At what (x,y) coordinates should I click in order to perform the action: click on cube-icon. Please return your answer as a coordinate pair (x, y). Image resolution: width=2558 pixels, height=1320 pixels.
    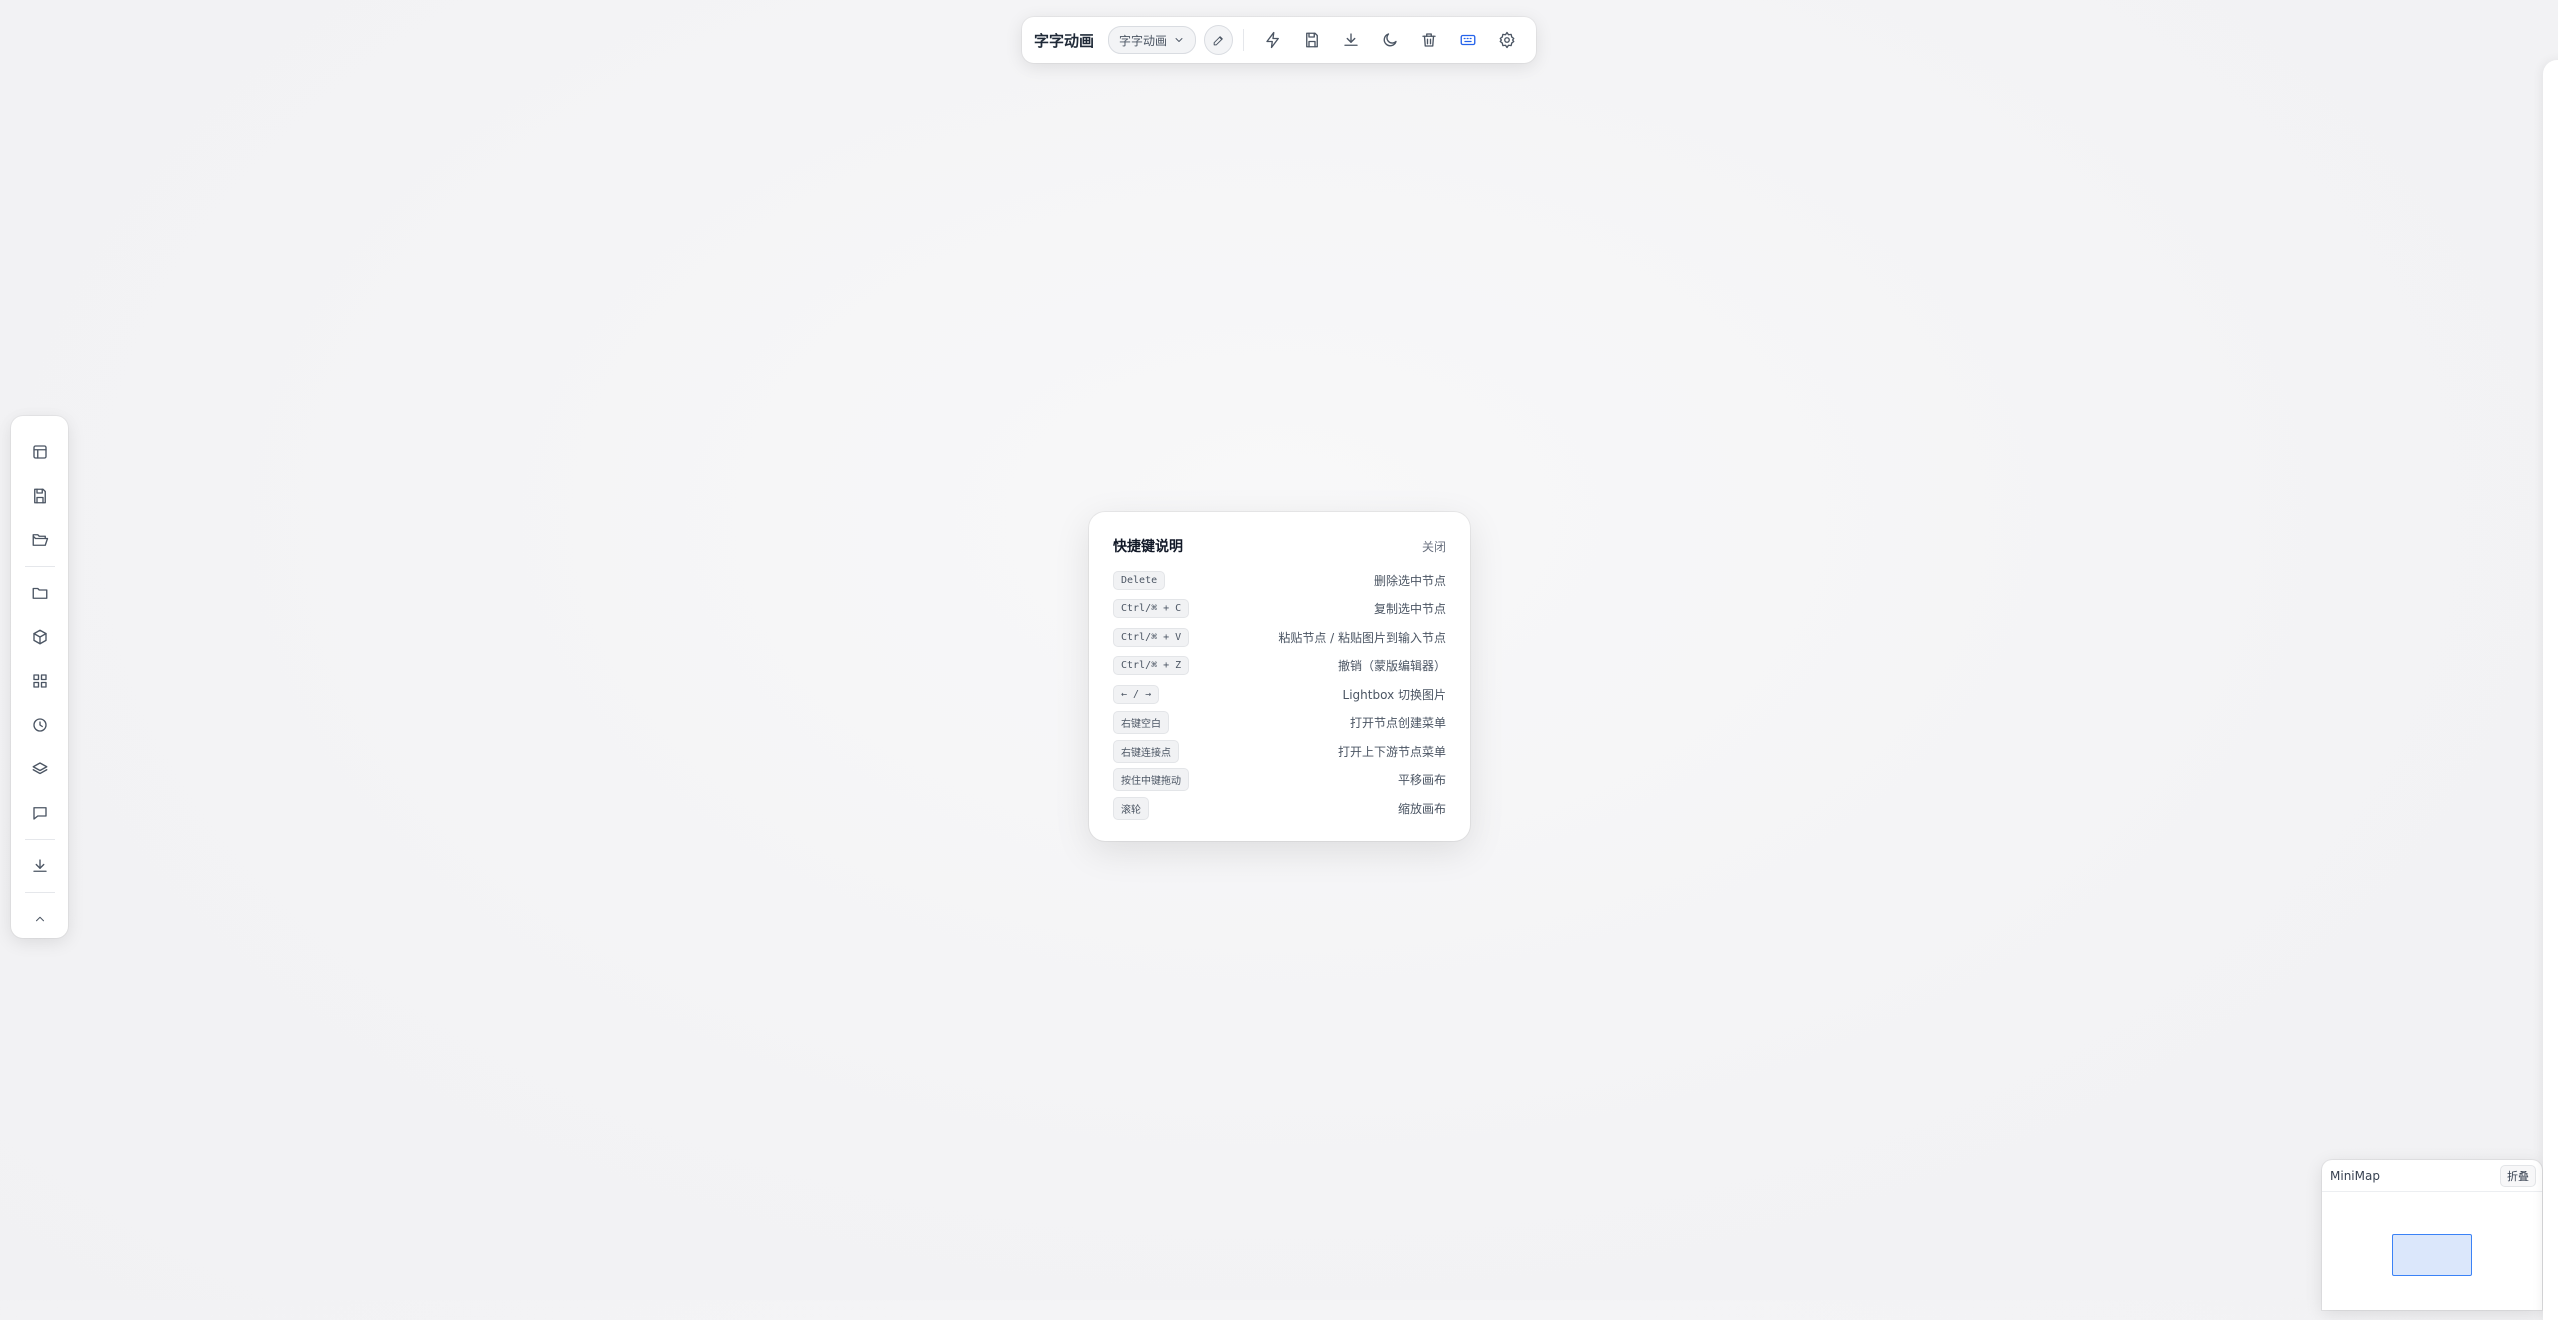
    Looking at the image, I should click on (39, 637).